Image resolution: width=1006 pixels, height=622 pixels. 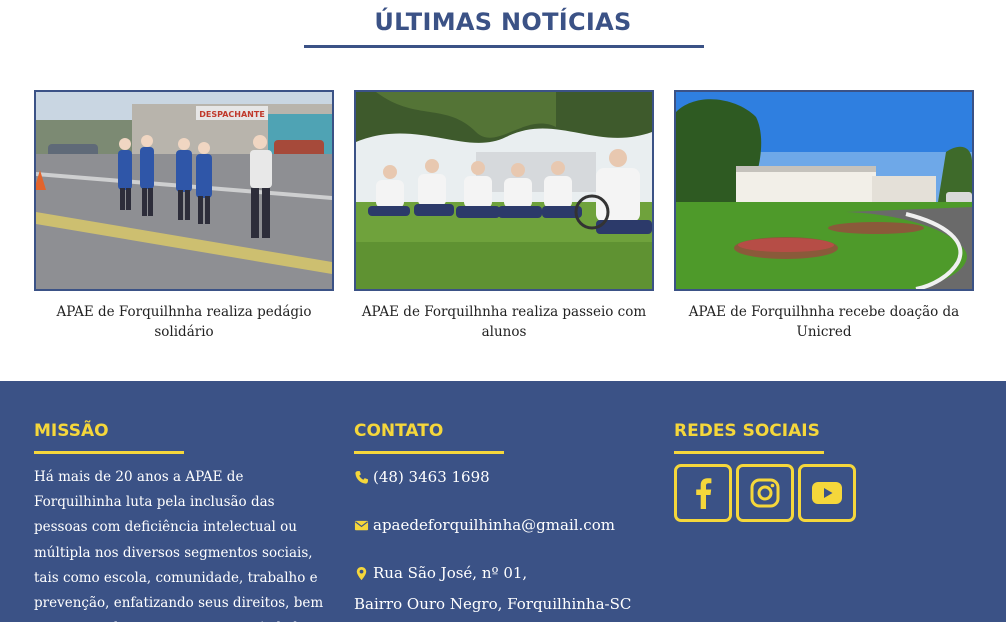 I want to click on garden-building-photo, so click(x=824, y=190).